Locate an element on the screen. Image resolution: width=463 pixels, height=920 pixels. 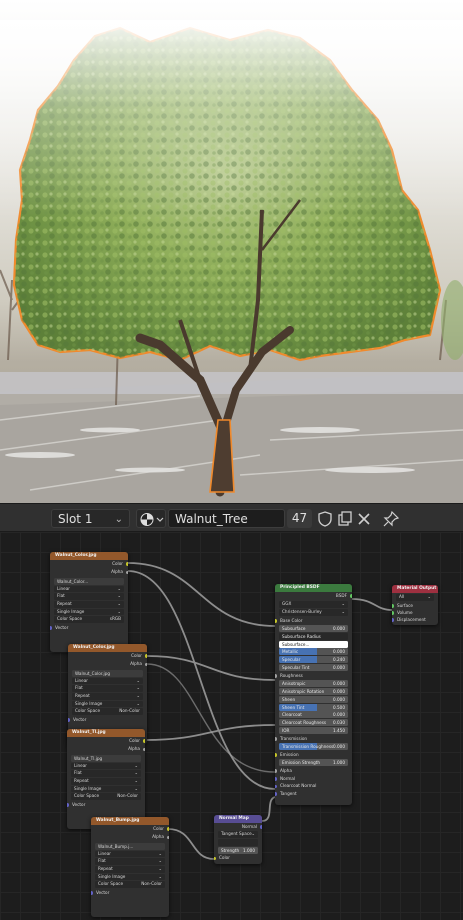
browse-material-button is located at coordinates (151, 518).